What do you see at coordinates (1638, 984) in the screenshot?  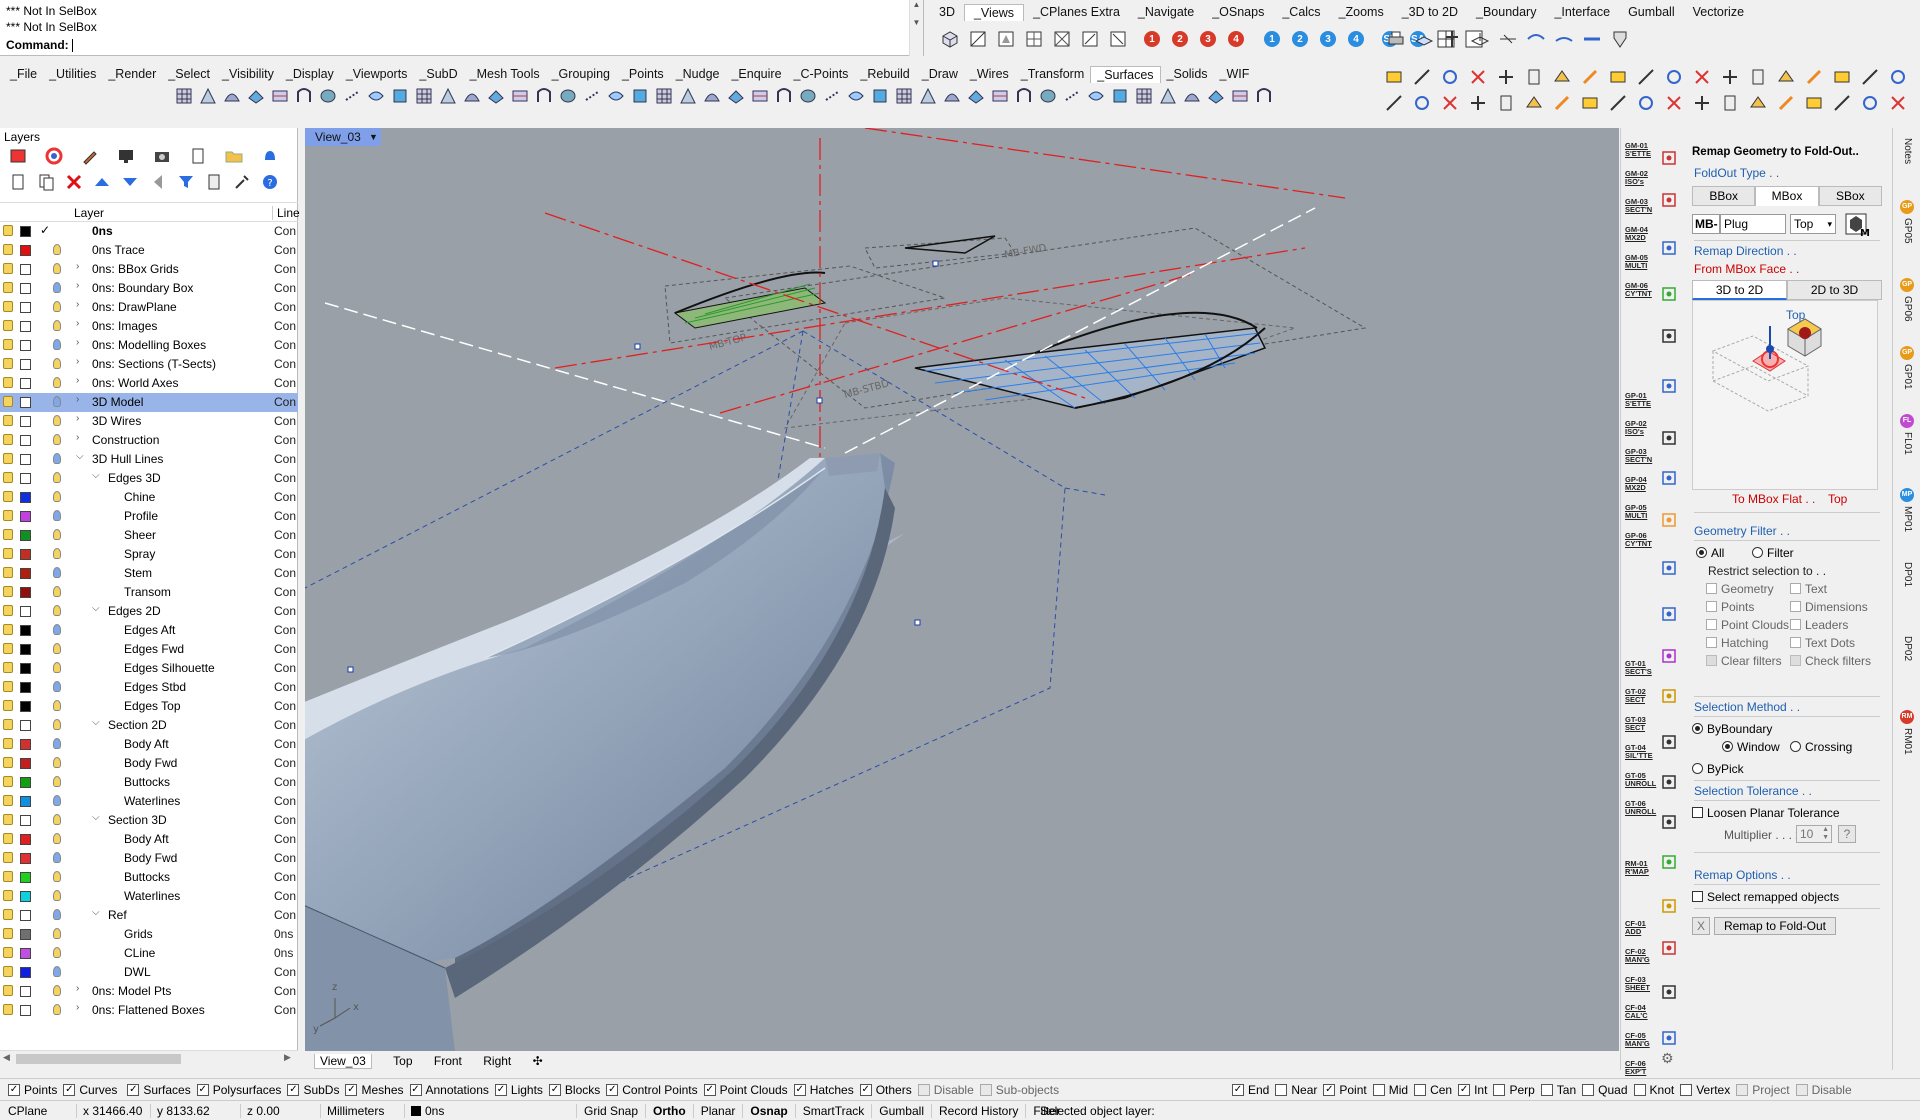 I see `tool-cf-03: CF-03 SHEET` at bounding box center [1638, 984].